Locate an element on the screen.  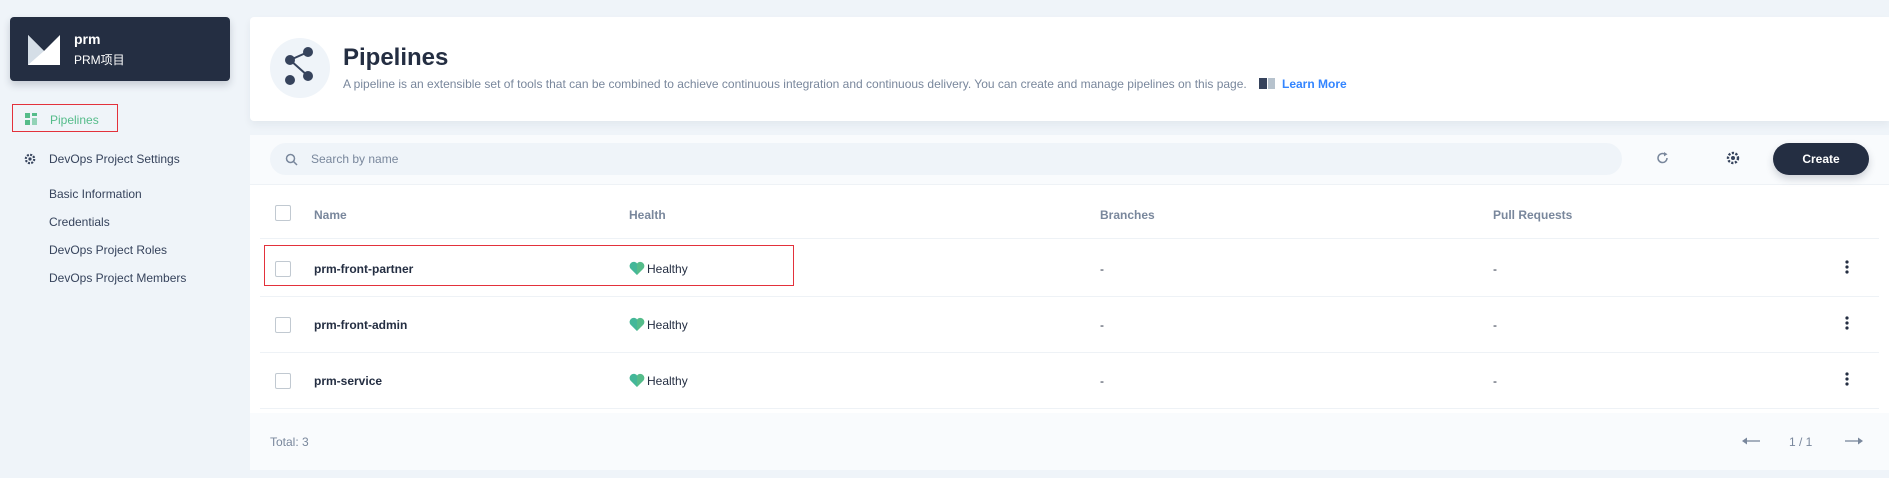
pipelines-nav-icon is located at coordinates (31, 119).